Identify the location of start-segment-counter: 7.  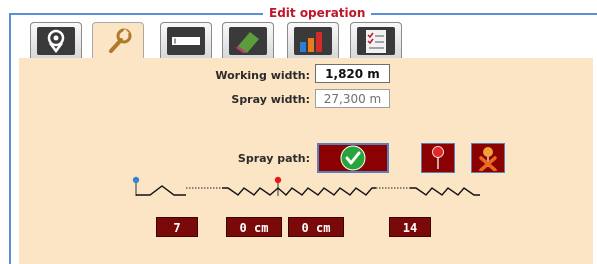
(177, 227).